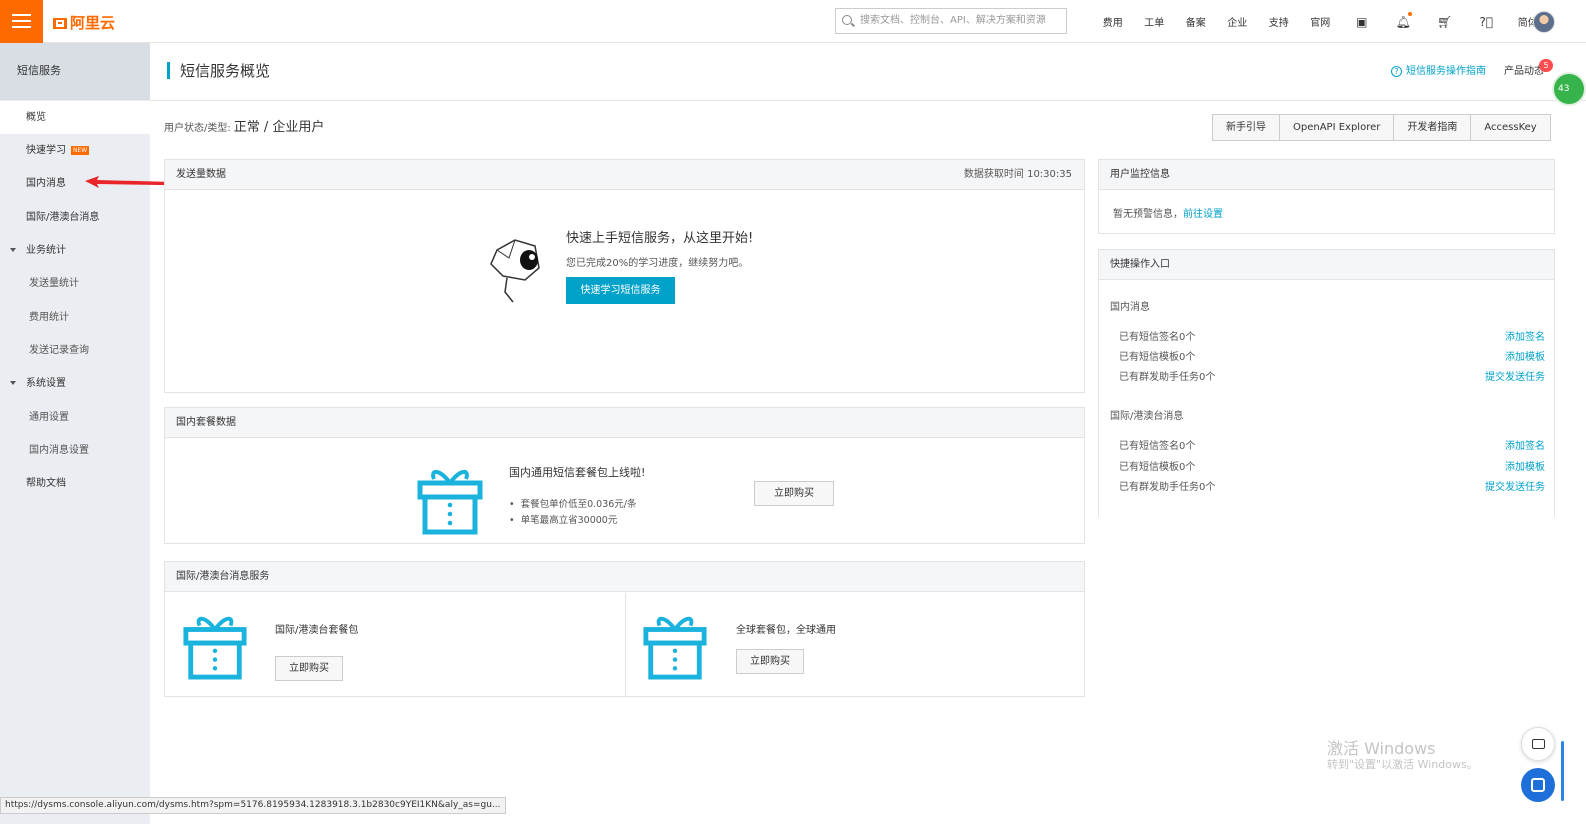 This screenshot has height=824, width=1586. Describe the element at coordinates (75, 383) in the screenshot. I see `sidebar-group-settings: 系统设置` at that location.